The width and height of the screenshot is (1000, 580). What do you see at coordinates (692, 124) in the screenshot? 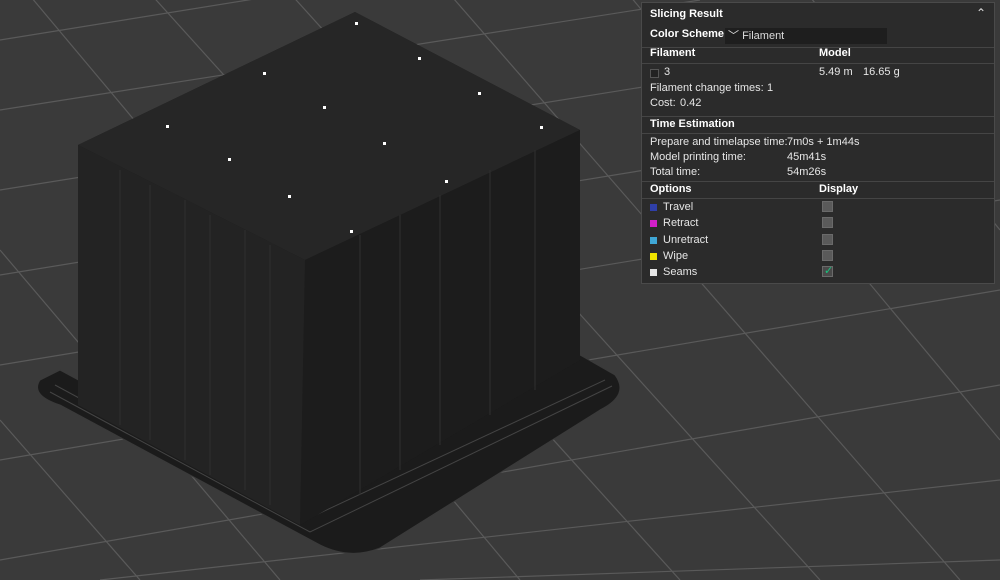
I see `time-estimation-header: Time Estimation` at bounding box center [692, 124].